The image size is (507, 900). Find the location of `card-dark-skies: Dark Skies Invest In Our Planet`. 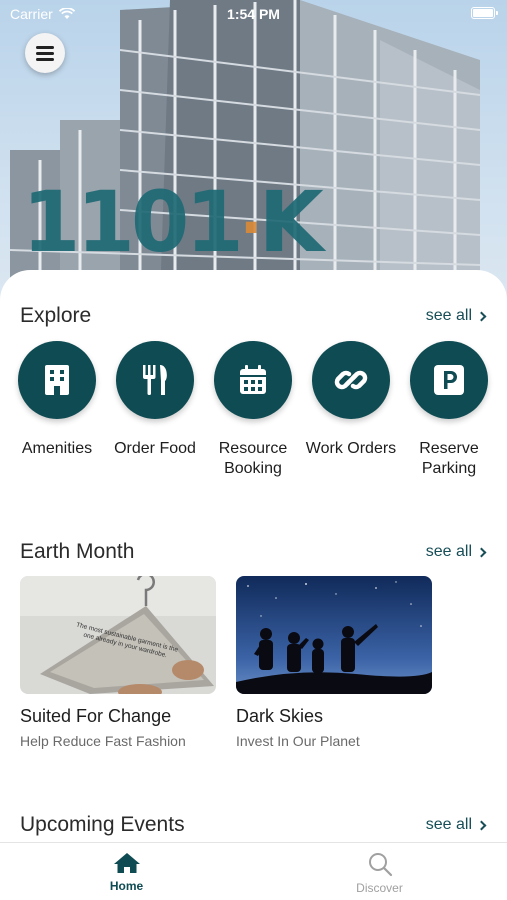

card-dark-skies: Dark Skies Invest In Our Planet is located at coordinates (334, 662).